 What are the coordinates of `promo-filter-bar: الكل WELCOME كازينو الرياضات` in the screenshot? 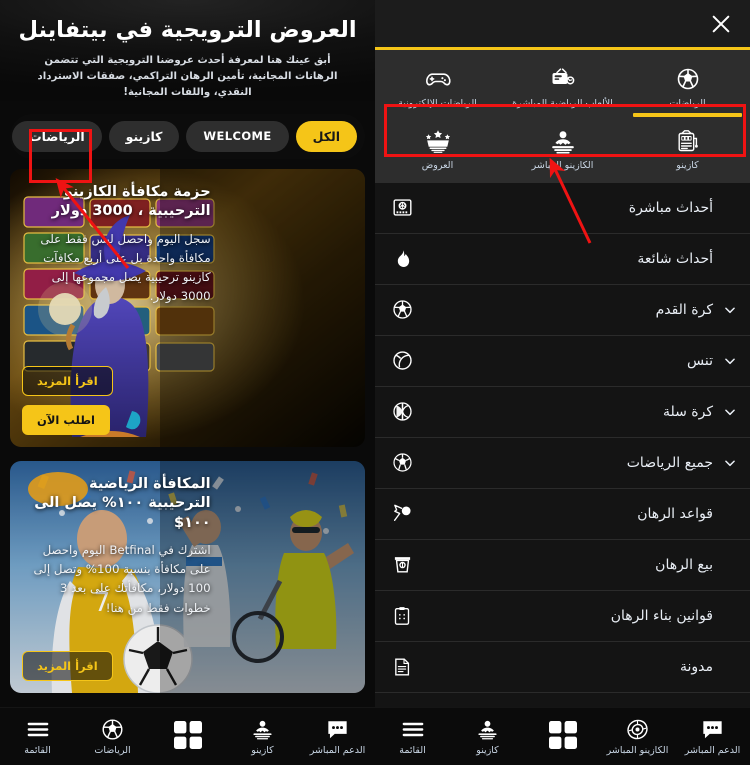 It's located at (187, 136).